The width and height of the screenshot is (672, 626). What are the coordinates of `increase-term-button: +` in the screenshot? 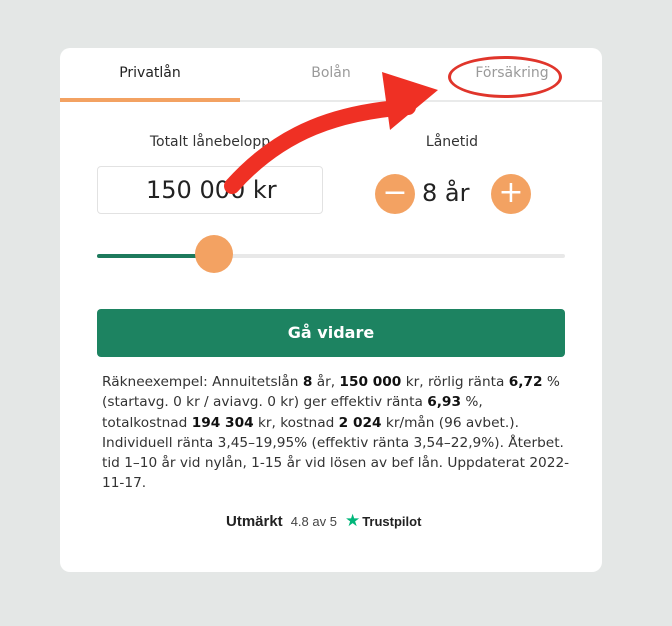 It's located at (511, 194).